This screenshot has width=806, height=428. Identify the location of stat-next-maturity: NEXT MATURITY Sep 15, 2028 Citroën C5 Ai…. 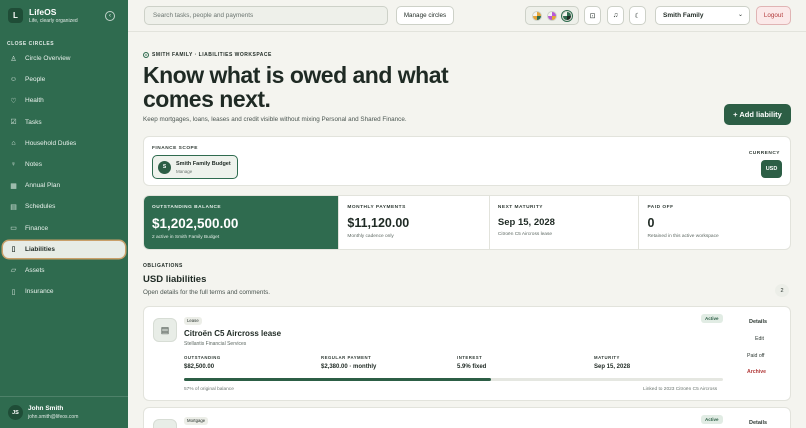
(565, 222).